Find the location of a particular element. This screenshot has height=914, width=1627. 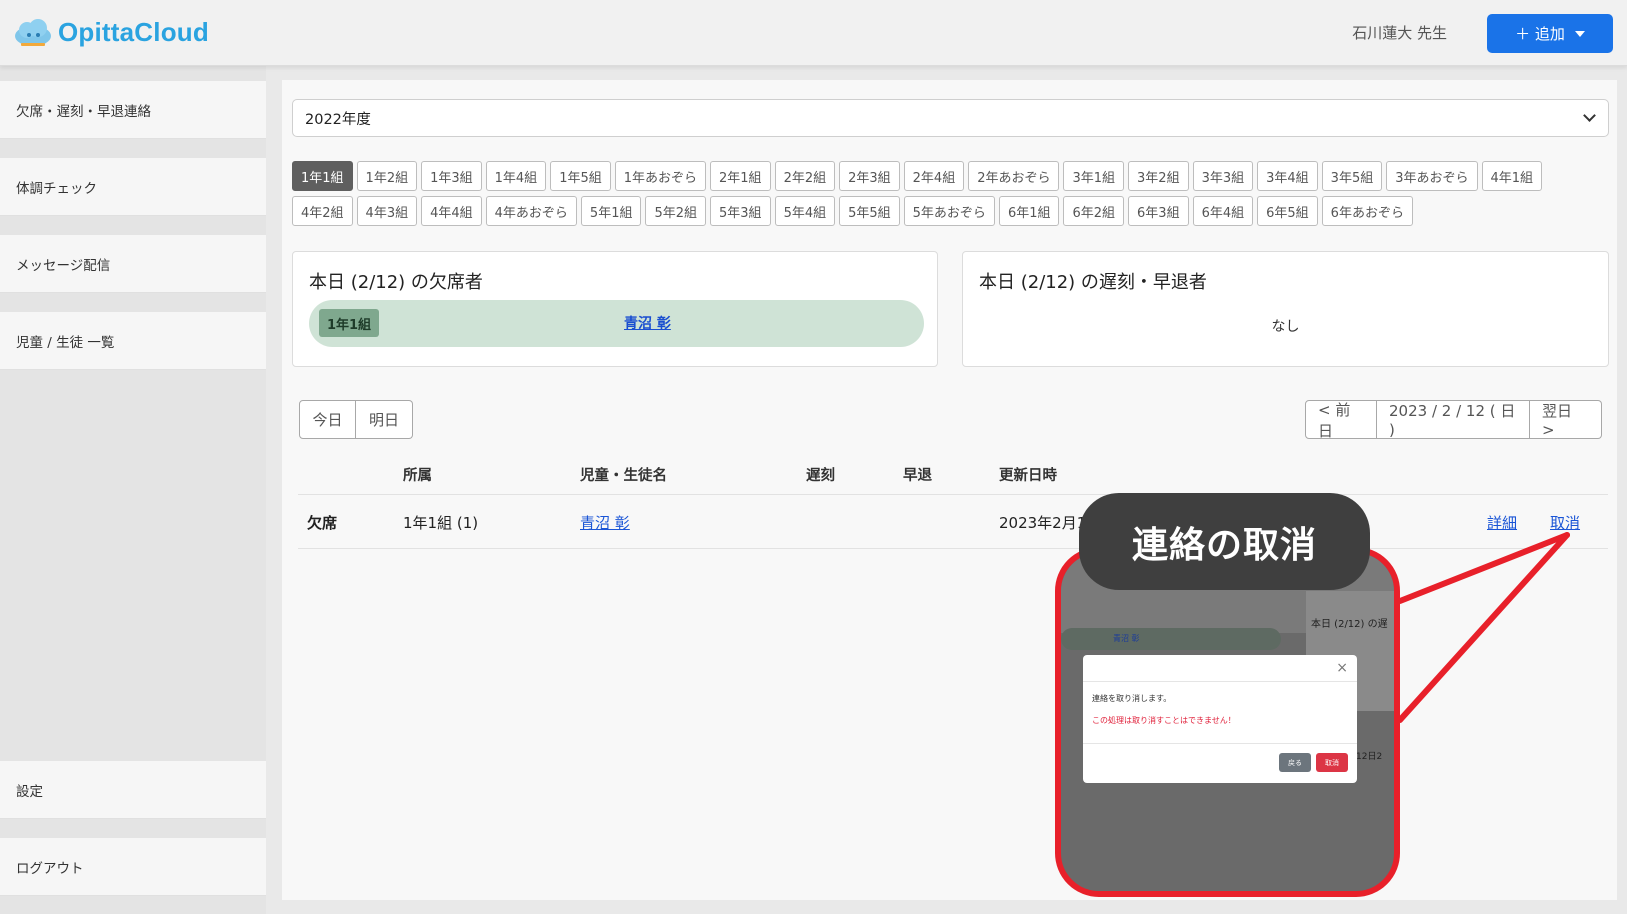

class-tab: 6年2組 is located at coordinates (1094, 211).